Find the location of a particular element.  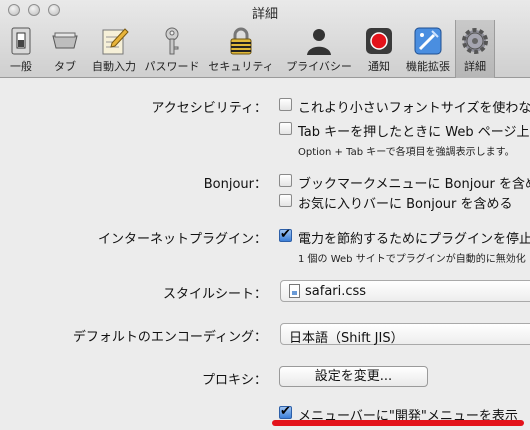

person-silhouette-icon is located at coordinates (319, 42).